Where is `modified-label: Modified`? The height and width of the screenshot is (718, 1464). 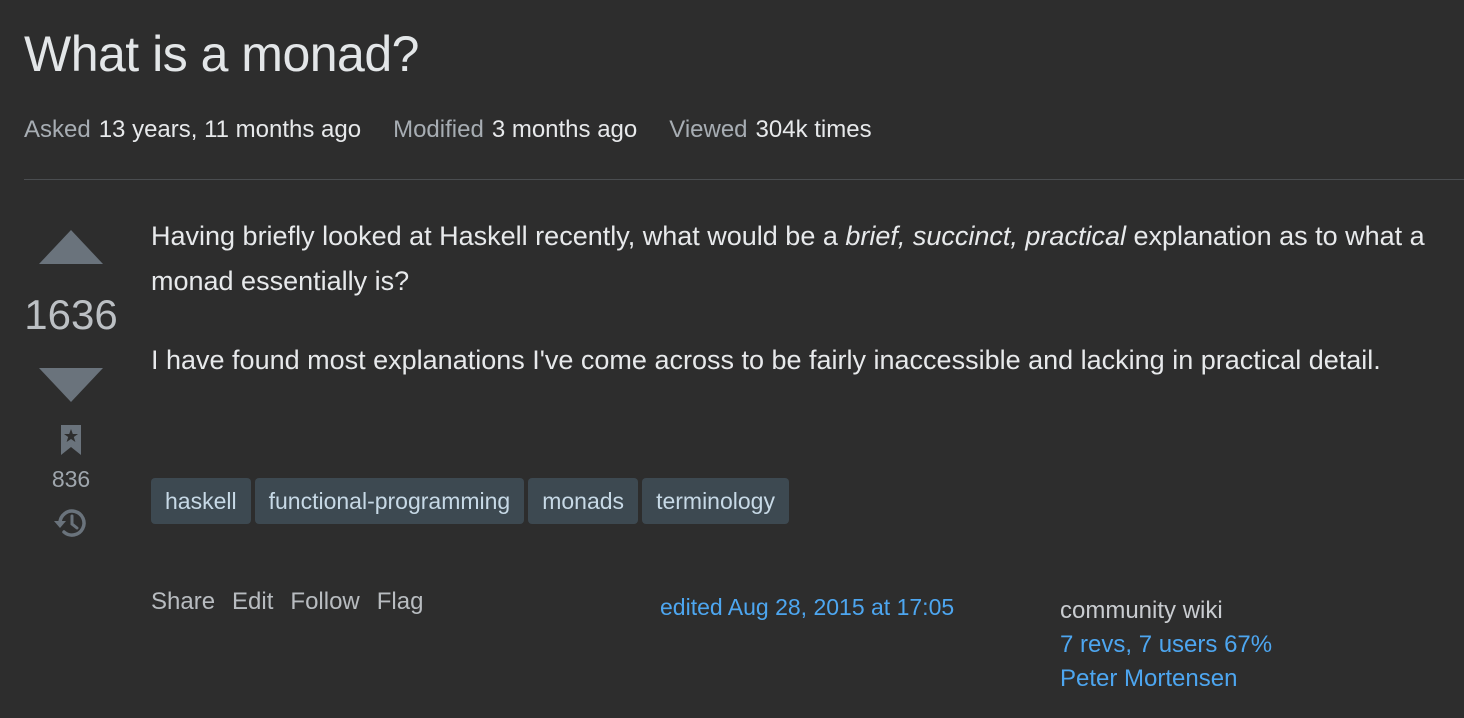
modified-label: Modified is located at coordinates (438, 129).